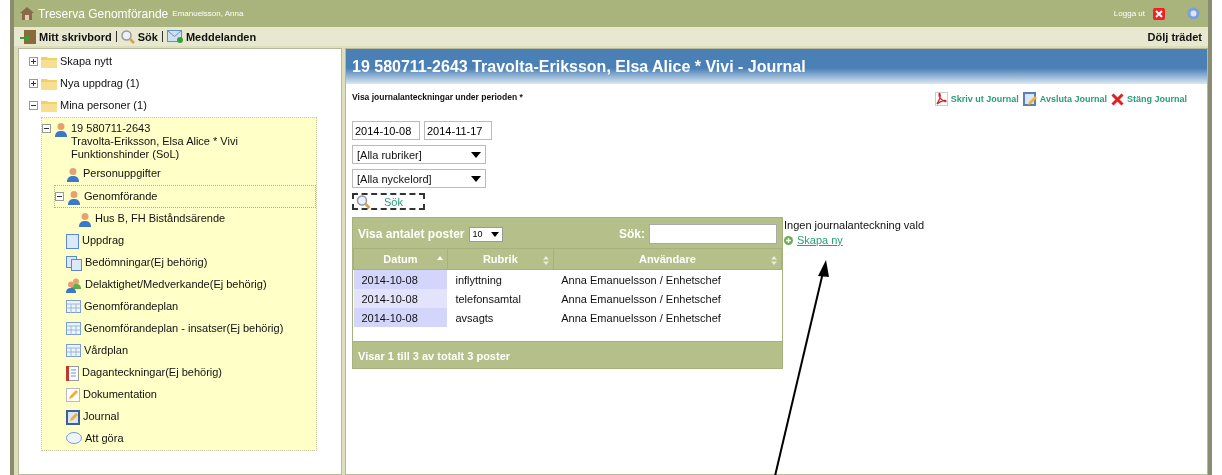 This screenshot has width=1222, height=475. Describe the element at coordinates (152, 372) in the screenshot. I see `tree-item: Daganteckningar(Ej behörig)` at that location.